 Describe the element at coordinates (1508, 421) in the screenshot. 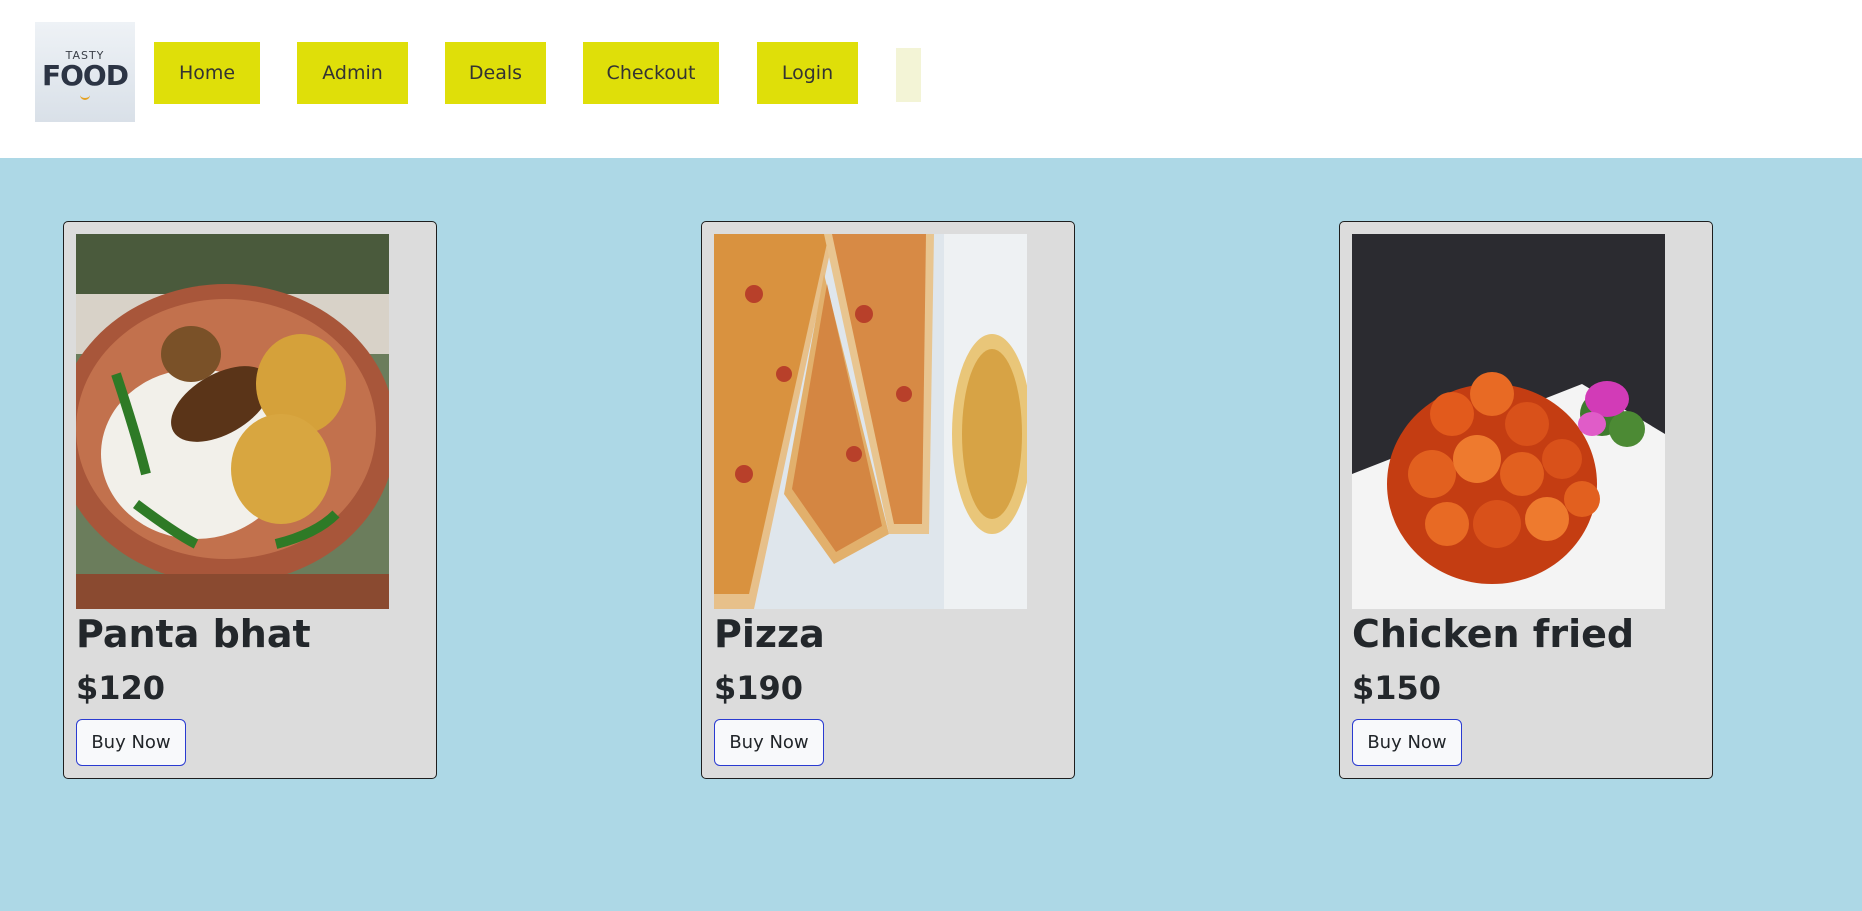

I see `chicken-fried-image` at that location.